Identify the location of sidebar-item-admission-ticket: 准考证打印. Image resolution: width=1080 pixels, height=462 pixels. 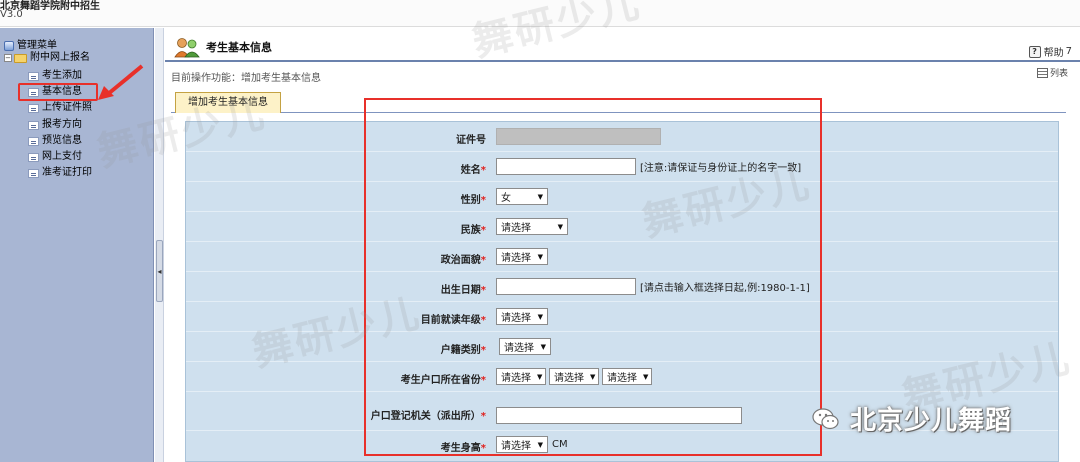
(60, 173).